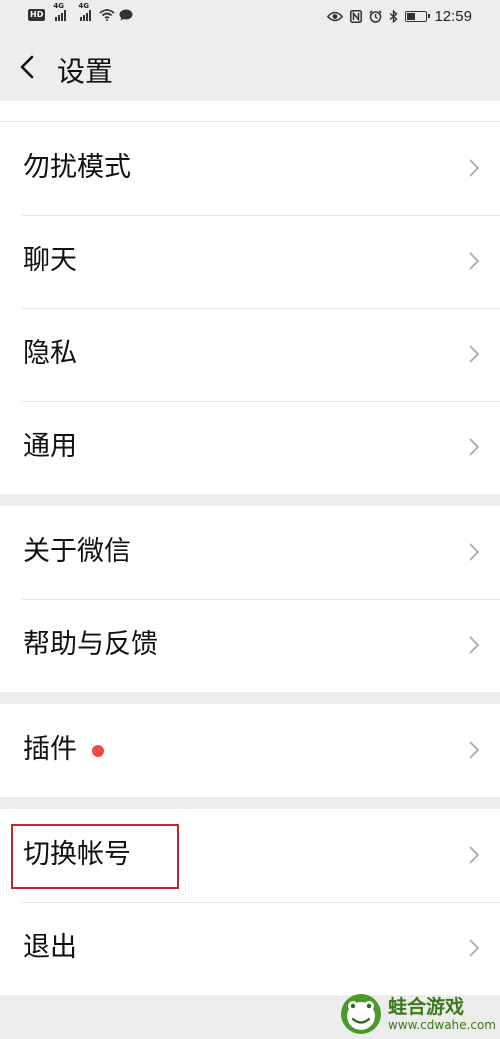  What do you see at coordinates (77, 854) in the screenshot?
I see `menu-item-label: 切换帐号` at bounding box center [77, 854].